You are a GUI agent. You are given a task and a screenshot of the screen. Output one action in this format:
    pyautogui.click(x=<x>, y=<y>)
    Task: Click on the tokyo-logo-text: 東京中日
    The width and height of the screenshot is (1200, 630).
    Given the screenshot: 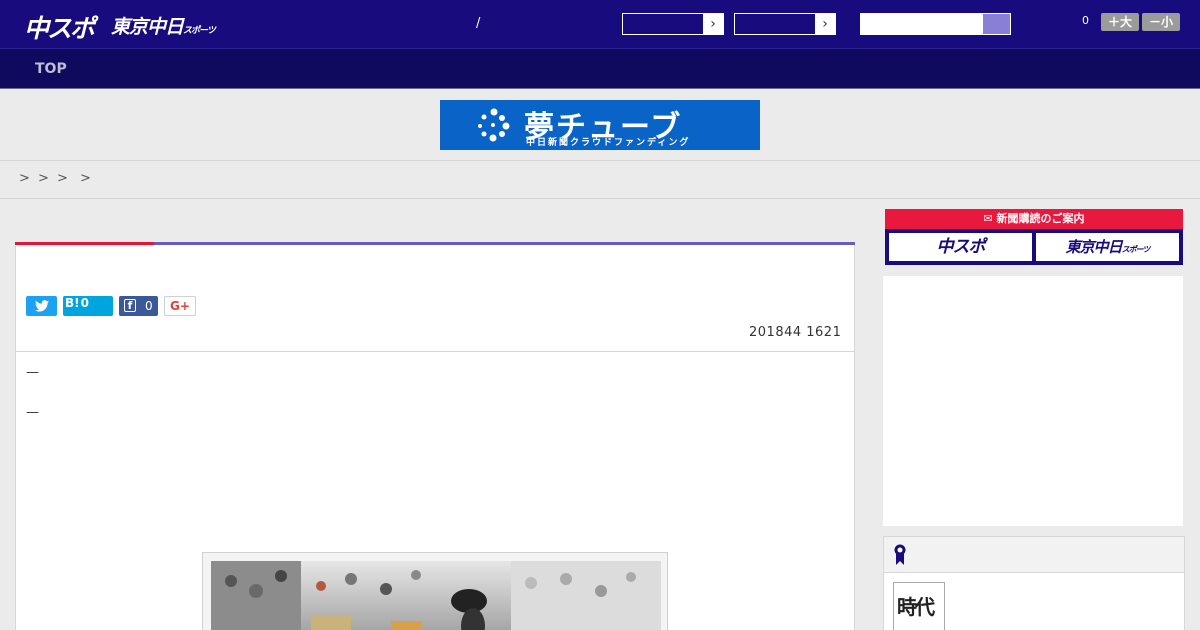 What is the action you would take?
    pyautogui.click(x=147, y=27)
    